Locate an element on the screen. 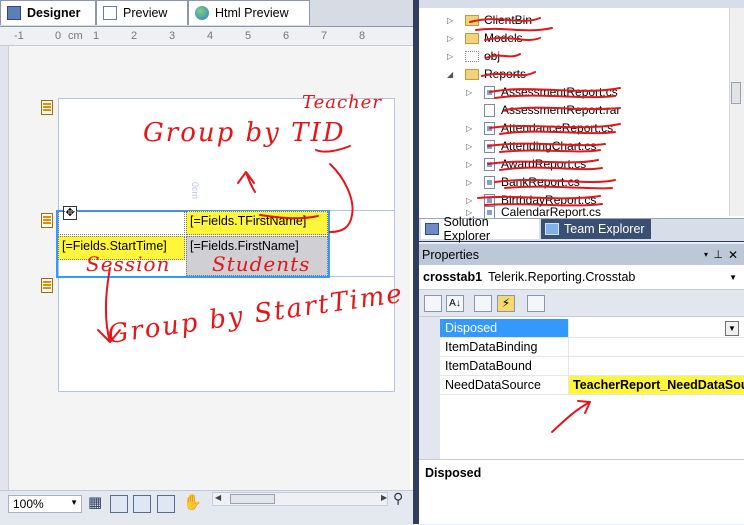 The width and height of the screenshot is (744, 525). property-row: Disposed is located at coordinates (592, 328).